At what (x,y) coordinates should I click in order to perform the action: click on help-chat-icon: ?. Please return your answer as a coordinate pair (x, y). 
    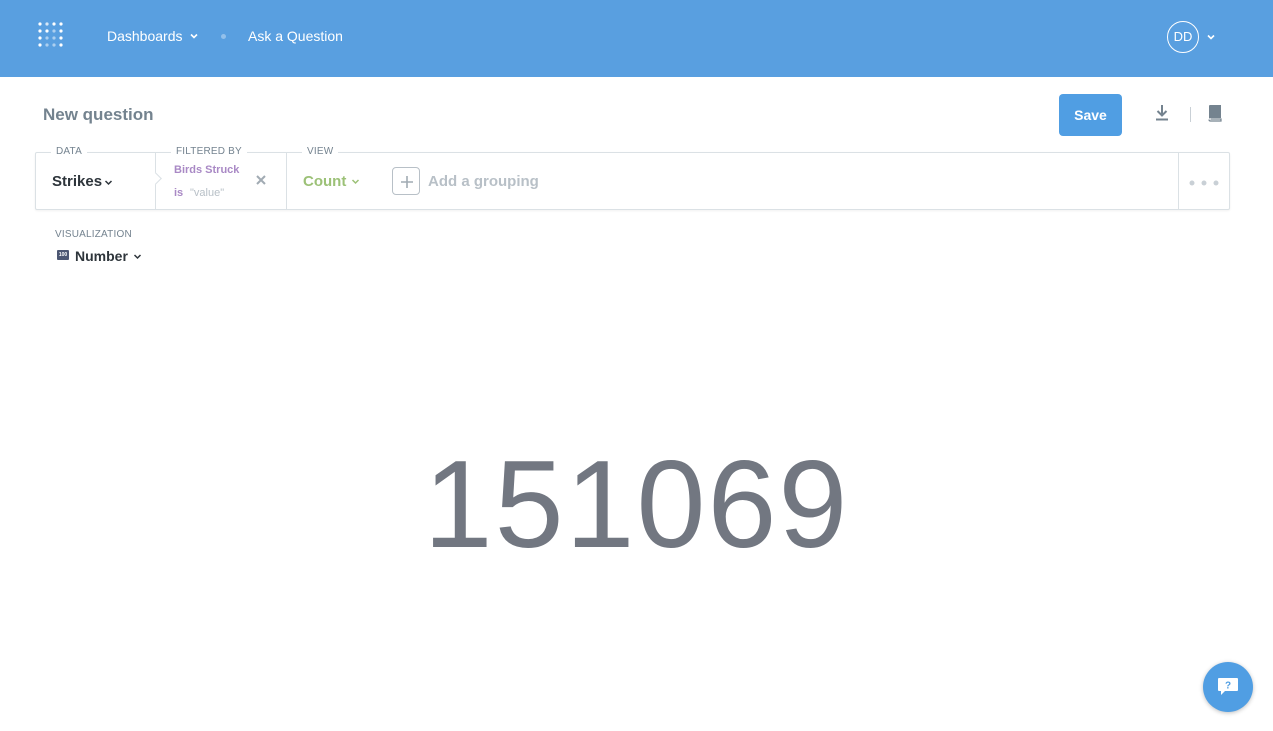
    Looking at the image, I should click on (1228, 686).